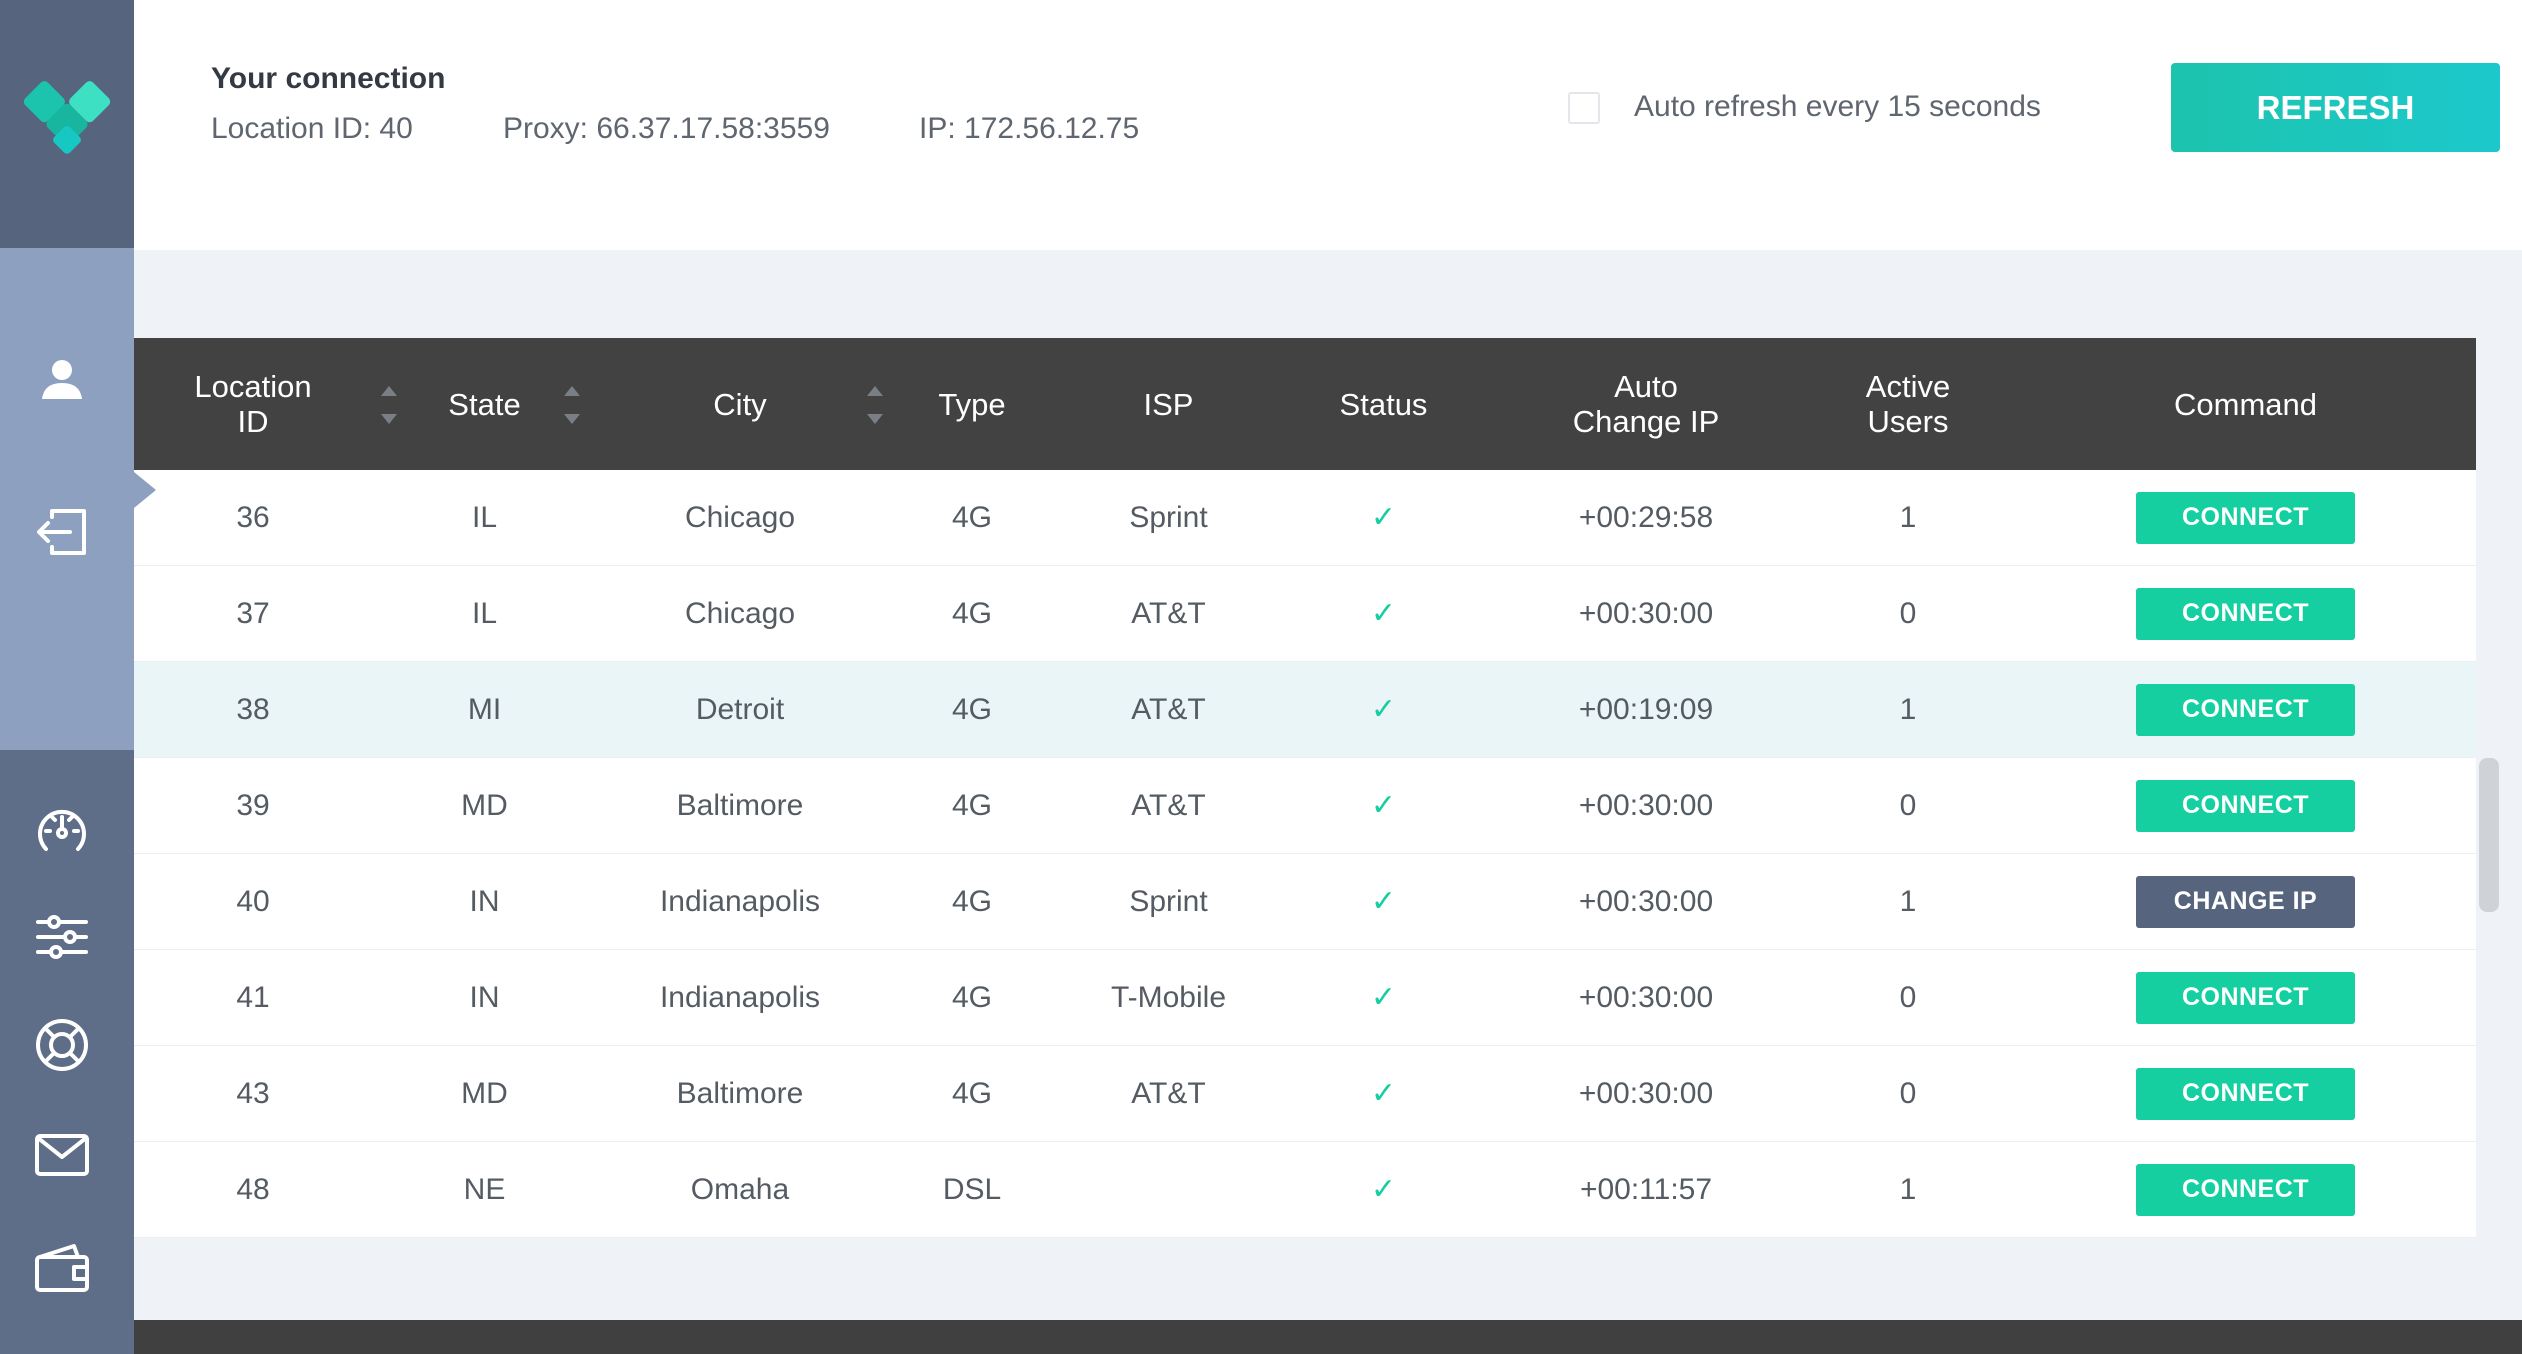  I want to click on table-row: 36 IL Chicago 4G Sprint ✓ +00:29:58 1 CONNECT, so click(1305, 518).